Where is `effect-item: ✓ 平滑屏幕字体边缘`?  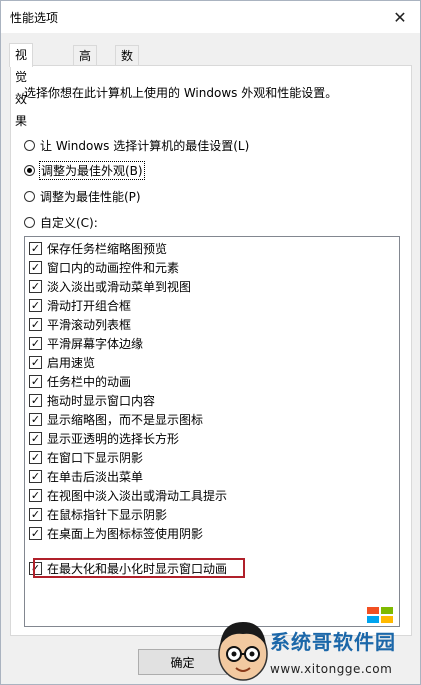 effect-item: ✓ 平滑屏幕字体边缘 is located at coordinates (86, 343).